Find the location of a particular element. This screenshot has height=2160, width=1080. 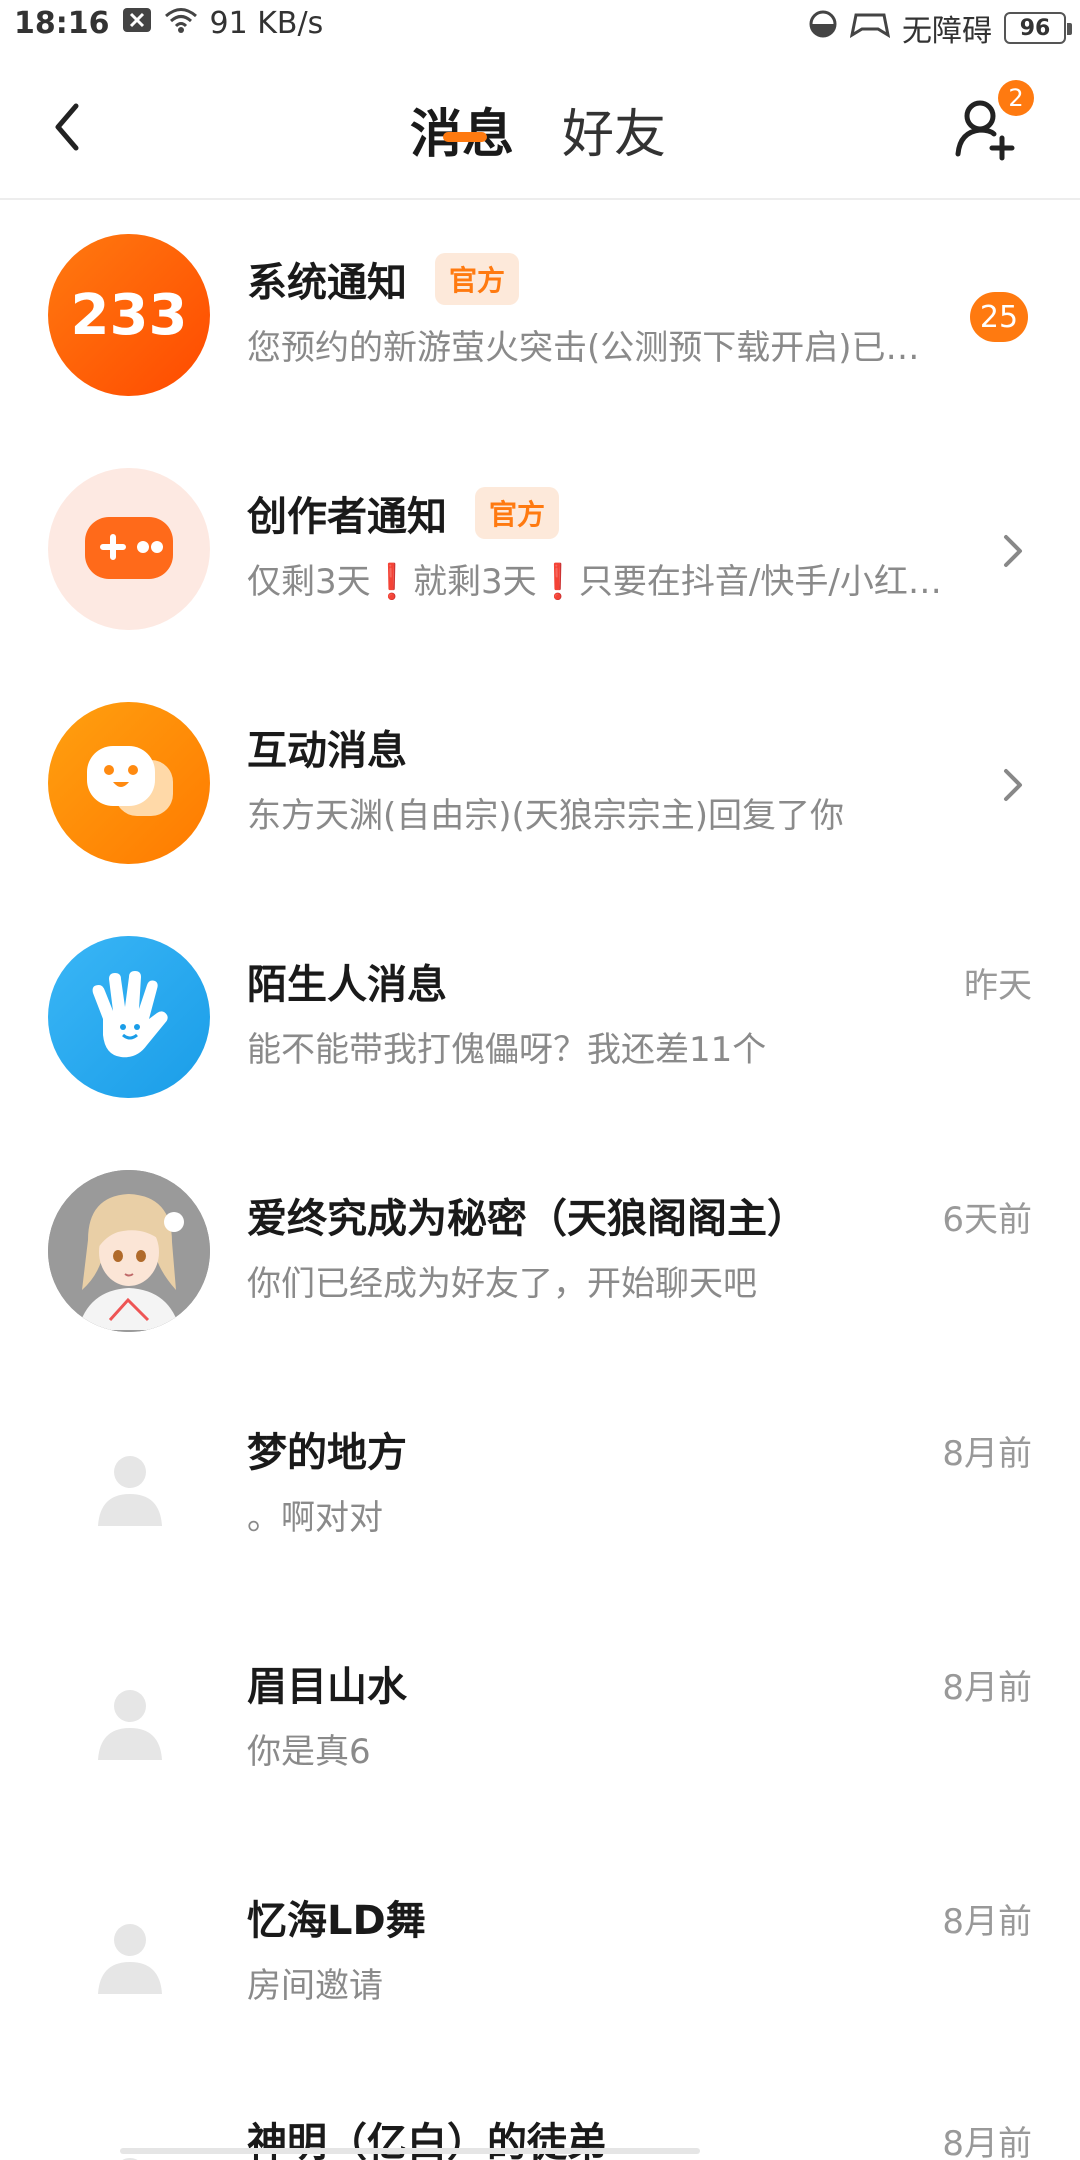

message-preview: 你们已经成为好友了，开始聊天吧 is located at coordinates (502, 1284).